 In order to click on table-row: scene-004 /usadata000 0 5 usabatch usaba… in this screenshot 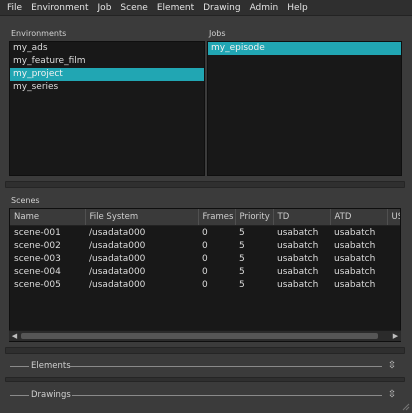, I will do `click(205, 271)`.